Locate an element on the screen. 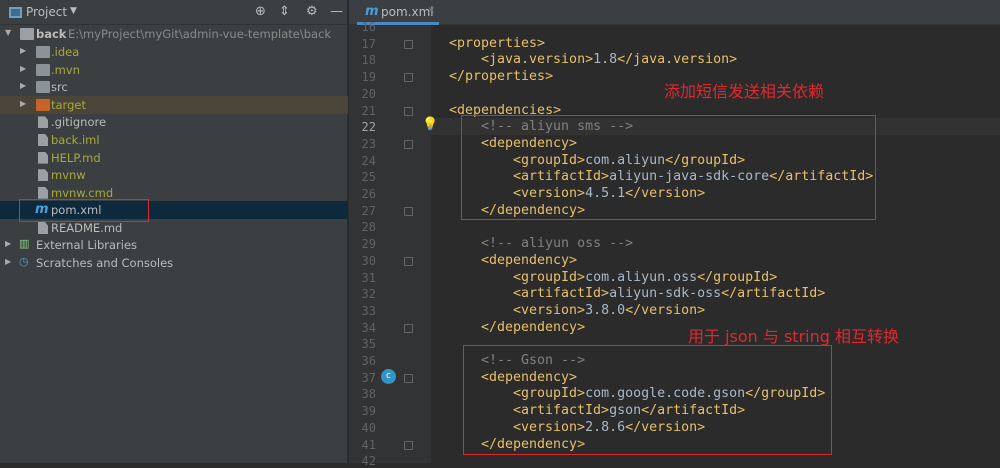 This screenshot has height=468, width=1000. line-number: 30 is located at coordinates (368, 260).